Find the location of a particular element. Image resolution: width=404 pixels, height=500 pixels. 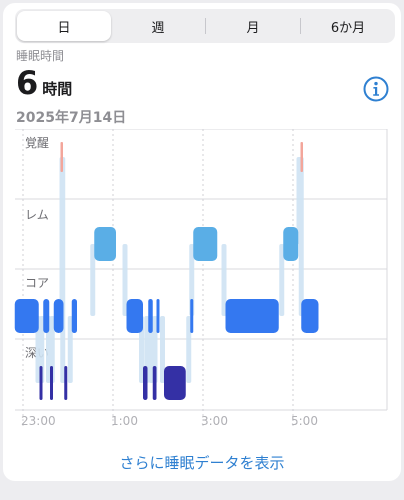

tab-day: 日 is located at coordinates (64, 26).